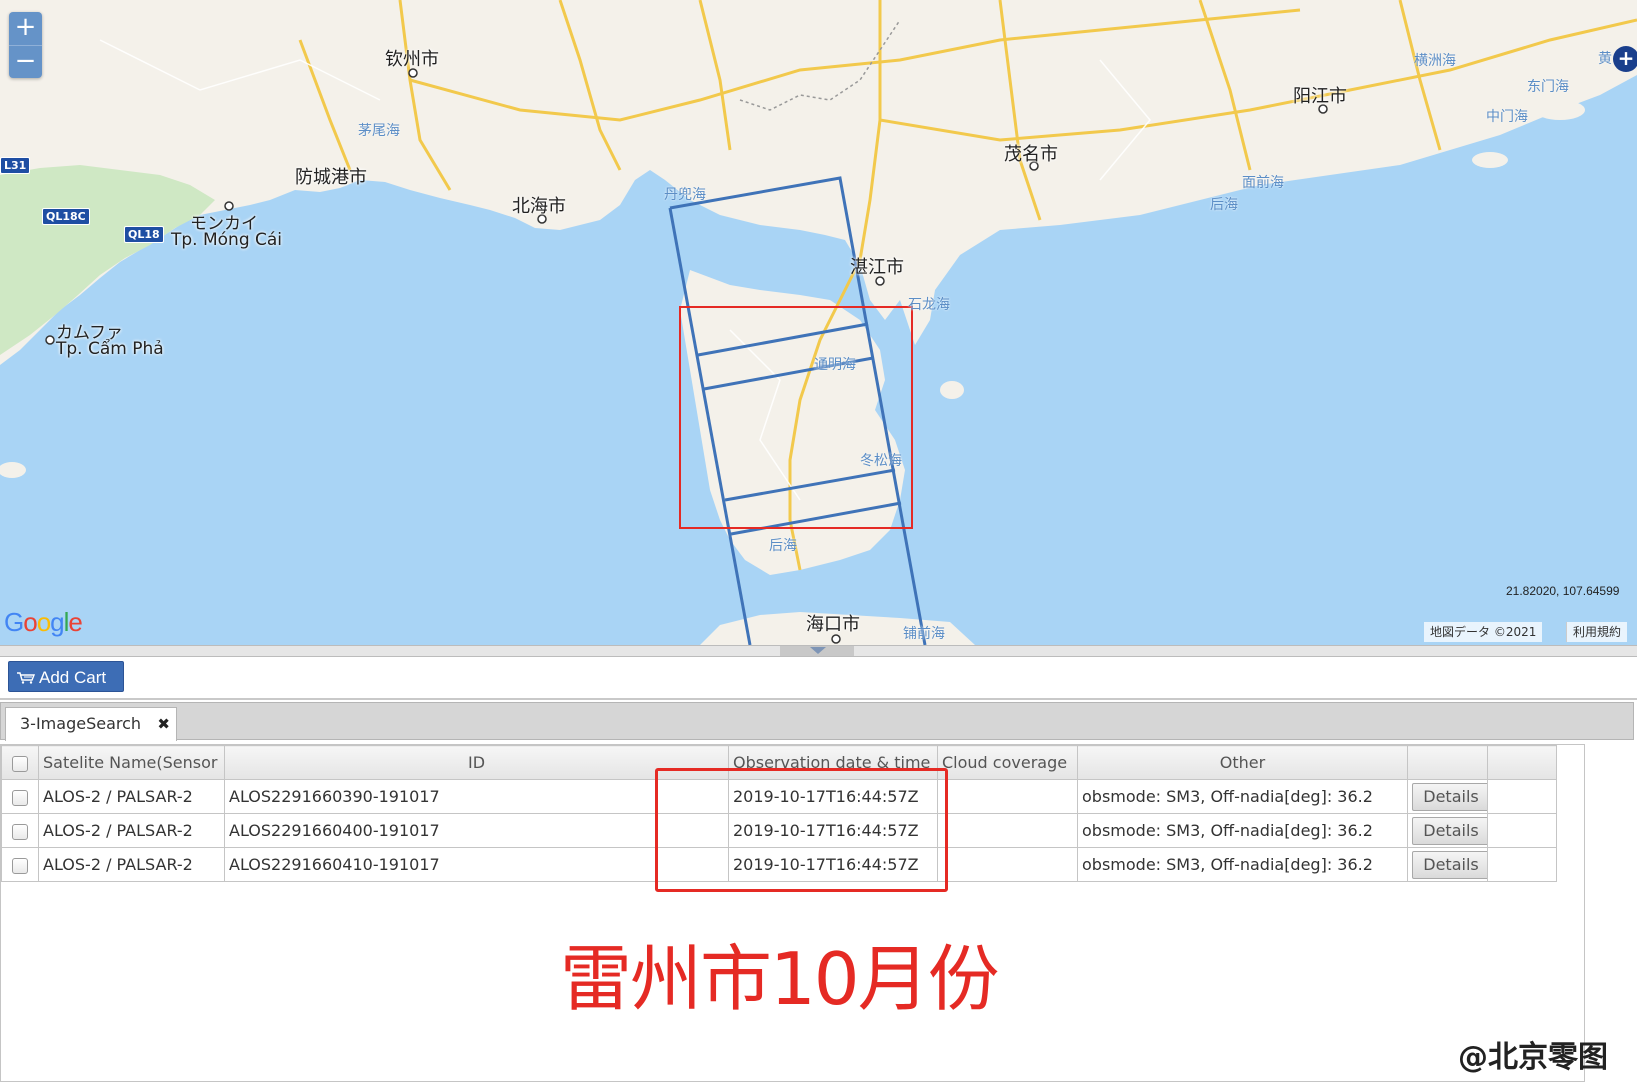 This screenshot has width=1637, height=1084. What do you see at coordinates (1597, 632) in the screenshot?
I see `terms-link: 利用規約` at bounding box center [1597, 632].